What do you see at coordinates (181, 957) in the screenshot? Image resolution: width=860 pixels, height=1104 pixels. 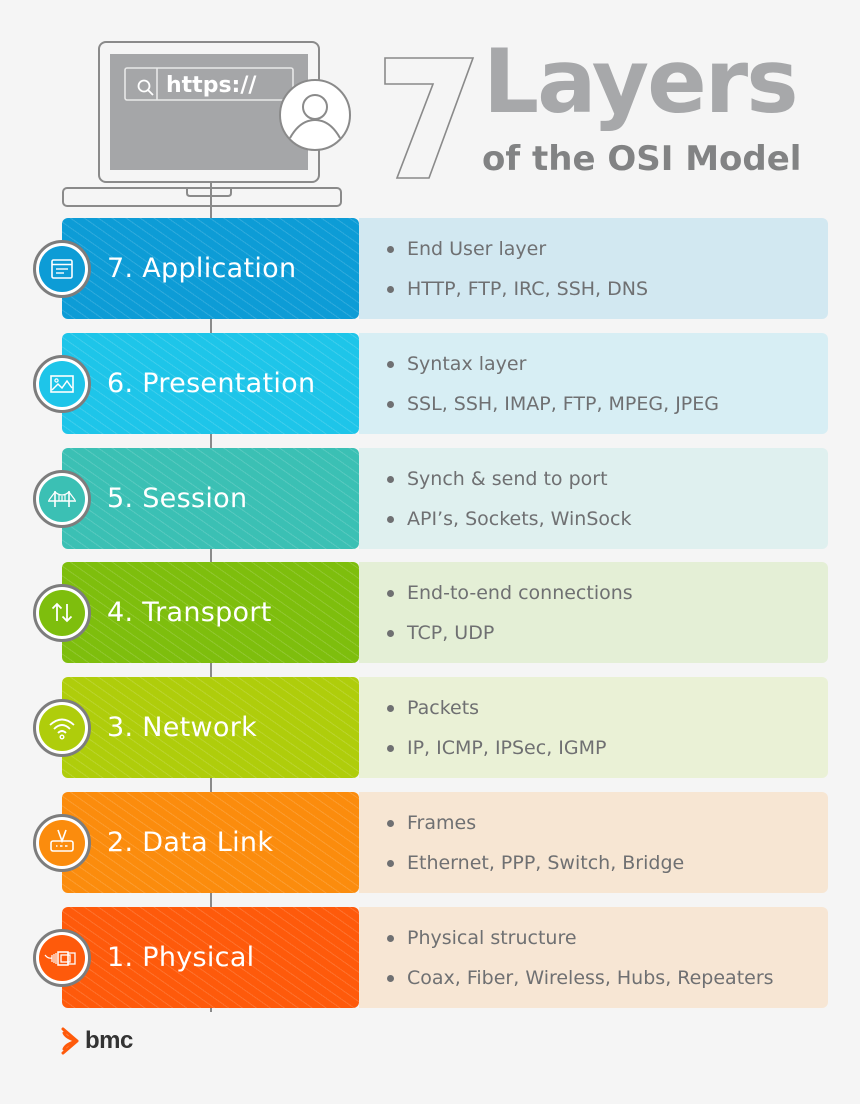 I see `layer-name: 1. Physical` at bounding box center [181, 957].